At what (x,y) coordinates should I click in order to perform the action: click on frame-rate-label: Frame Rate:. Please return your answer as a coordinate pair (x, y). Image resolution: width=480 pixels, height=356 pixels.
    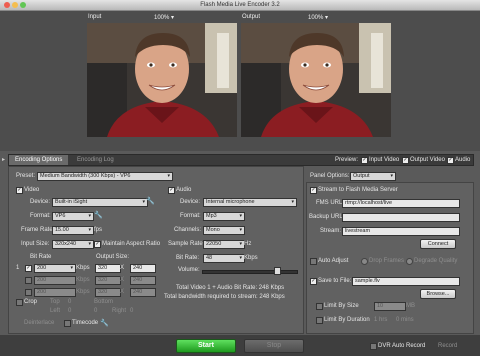
    Looking at the image, I should click on (38, 230).